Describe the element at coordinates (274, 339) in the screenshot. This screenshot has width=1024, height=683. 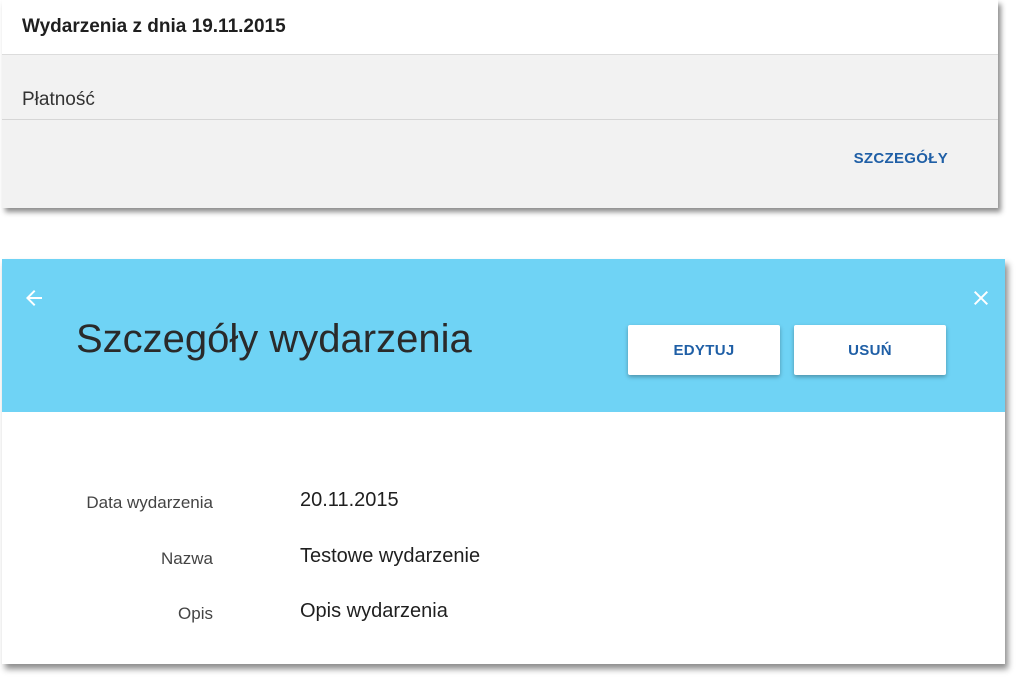
I see `page-title: Szczegóły wydarzenia` at that location.